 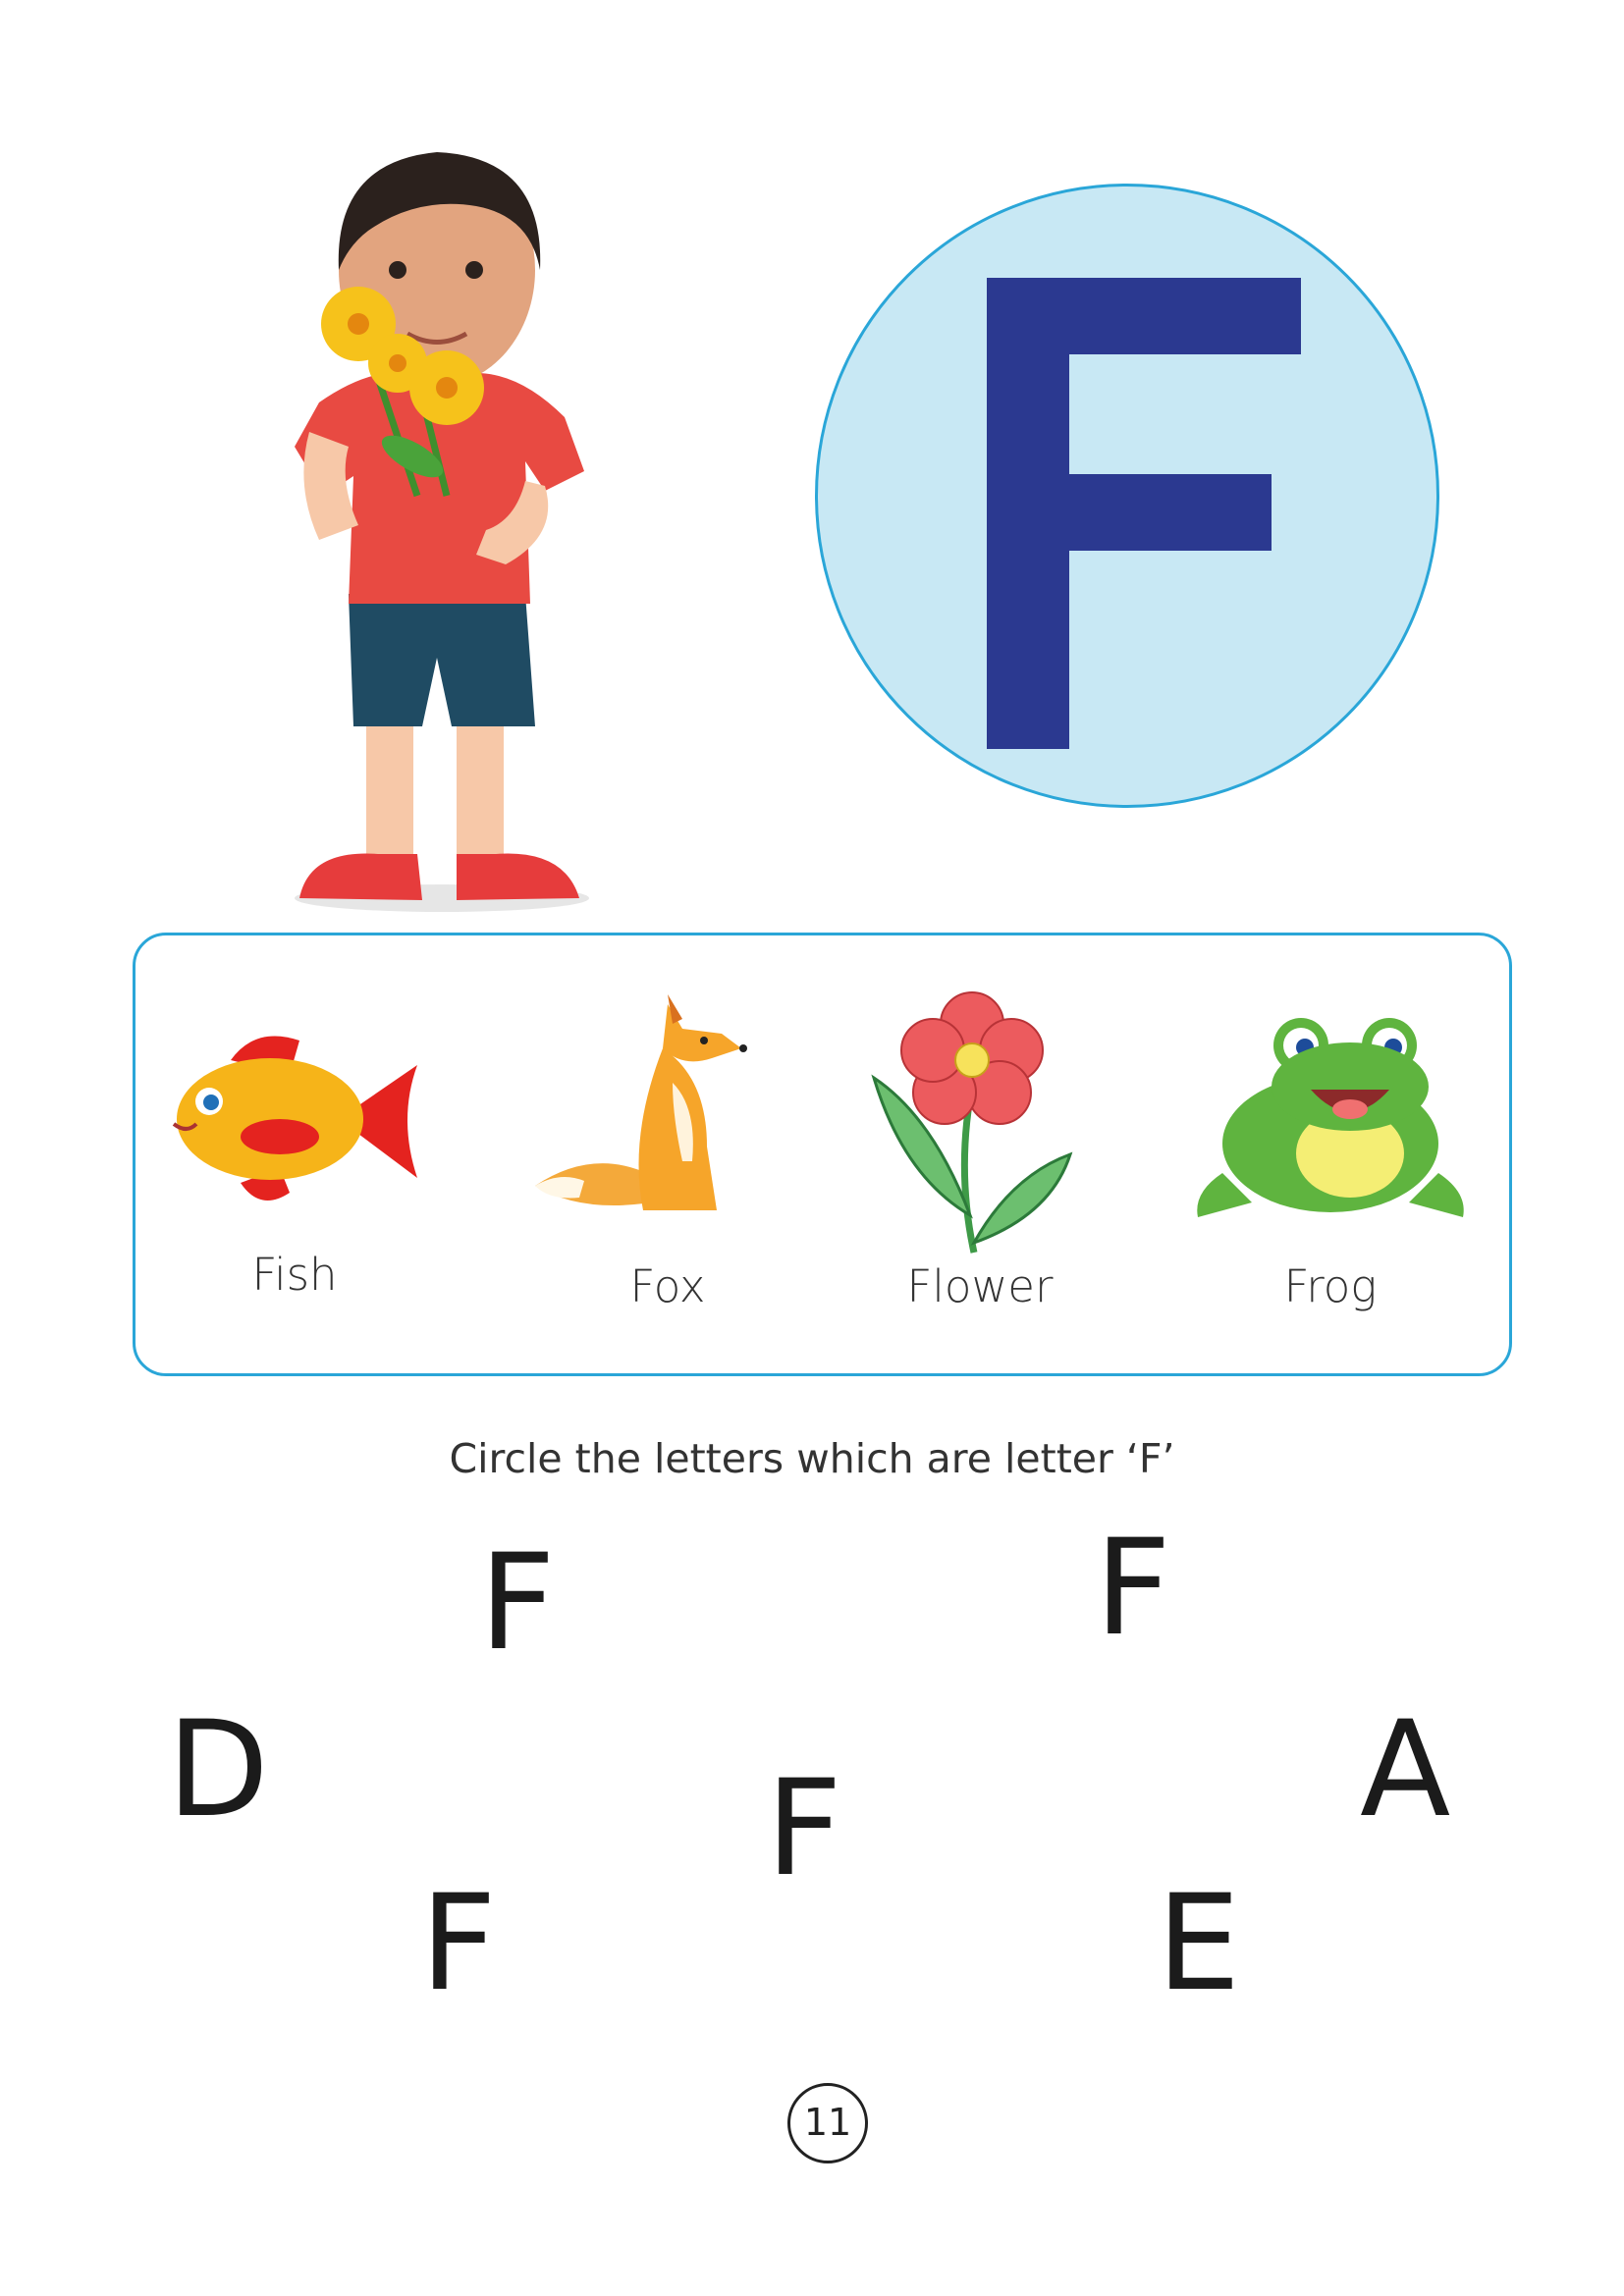 I want to click on circle-letter-option: D, so click(x=218, y=1769).